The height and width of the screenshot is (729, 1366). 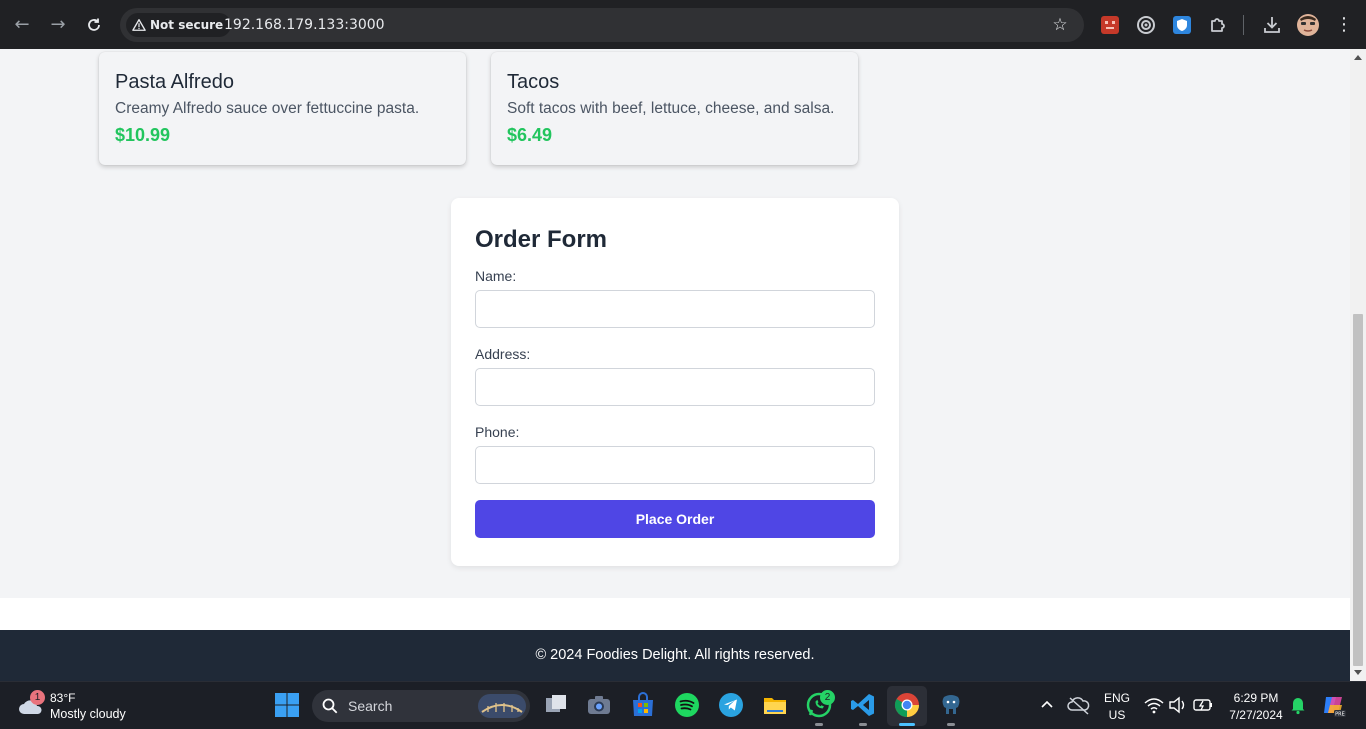 What do you see at coordinates (1110, 25) in the screenshot?
I see `extension-ublock-icon` at bounding box center [1110, 25].